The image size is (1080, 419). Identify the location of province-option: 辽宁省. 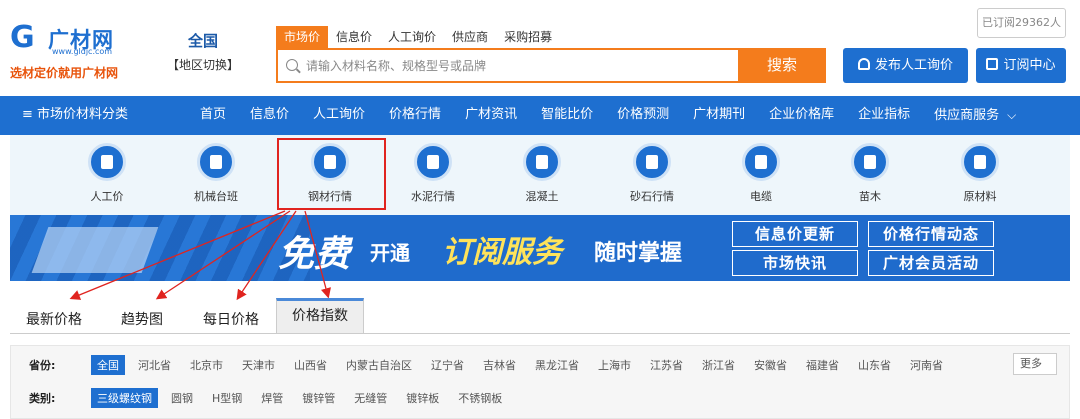
(447, 365).